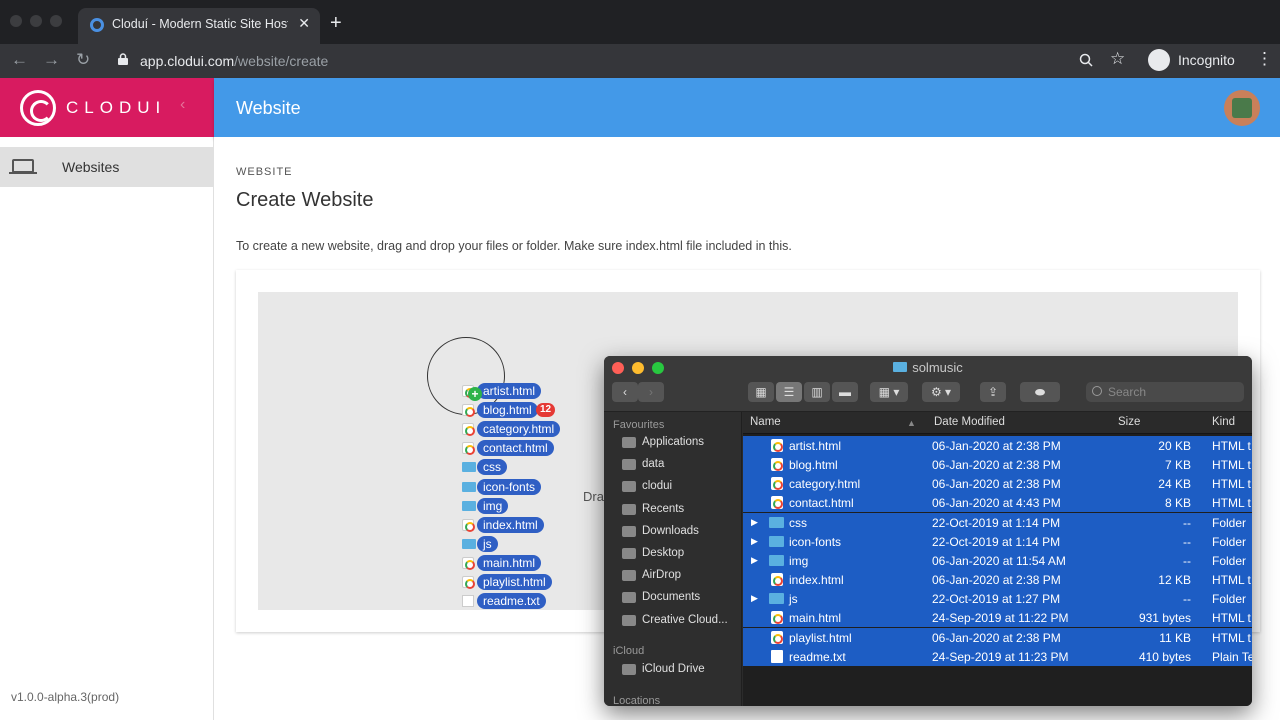 The image size is (1280, 720). What do you see at coordinates (969, 422) in the screenshot?
I see `column-header-date: Date Modified` at bounding box center [969, 422].